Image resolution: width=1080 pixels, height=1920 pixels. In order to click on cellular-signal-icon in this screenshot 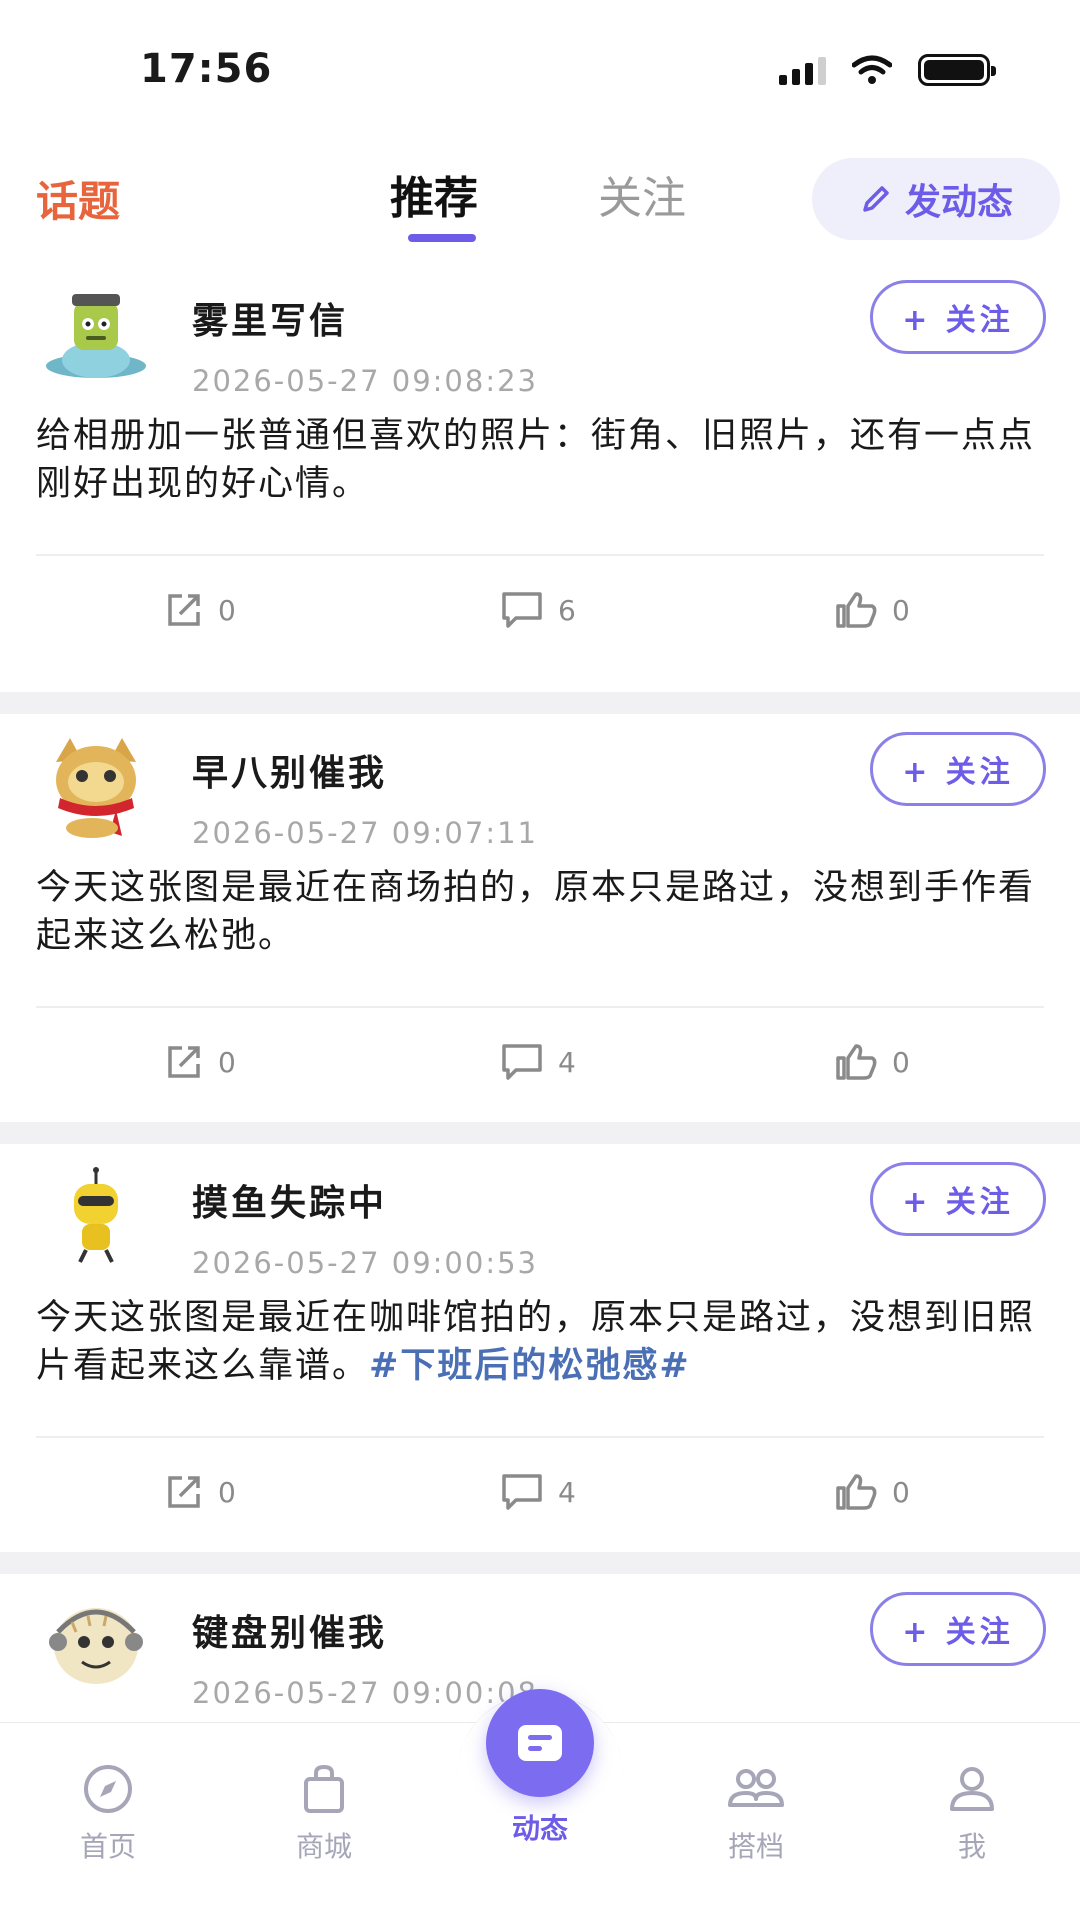, I will do `click(802, 70)`.